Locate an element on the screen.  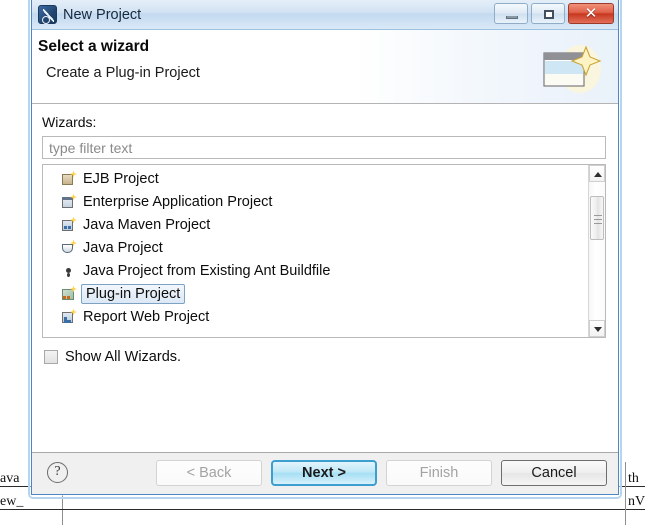
enterprise-application-project-icon is located at coordinates (69, 201).